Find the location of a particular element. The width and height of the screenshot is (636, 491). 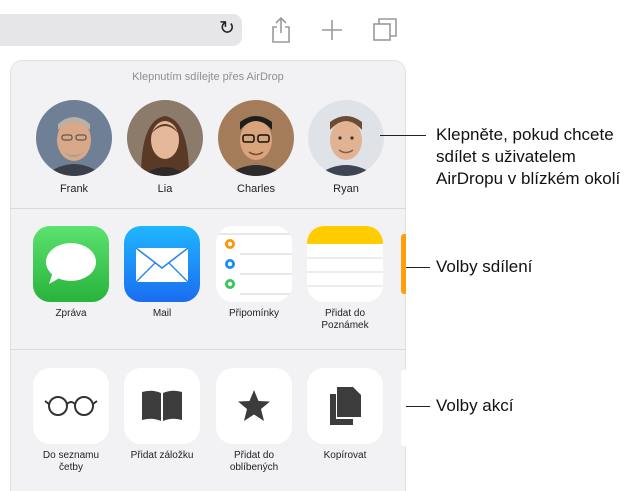

person-name: Charles is located at coordinates (256, 189).